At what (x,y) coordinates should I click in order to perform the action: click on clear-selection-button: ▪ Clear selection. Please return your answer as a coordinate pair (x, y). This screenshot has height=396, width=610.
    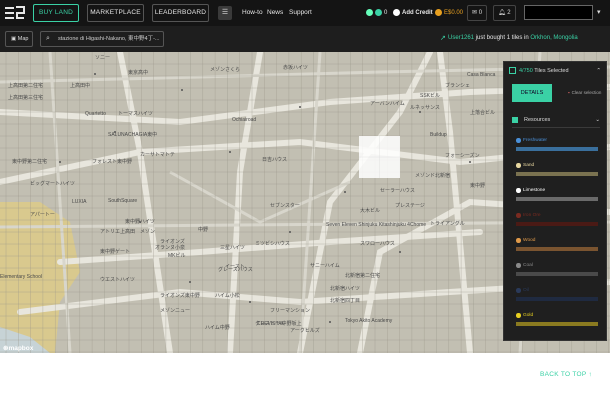
    Looking at the image, I should click on (584, 92).